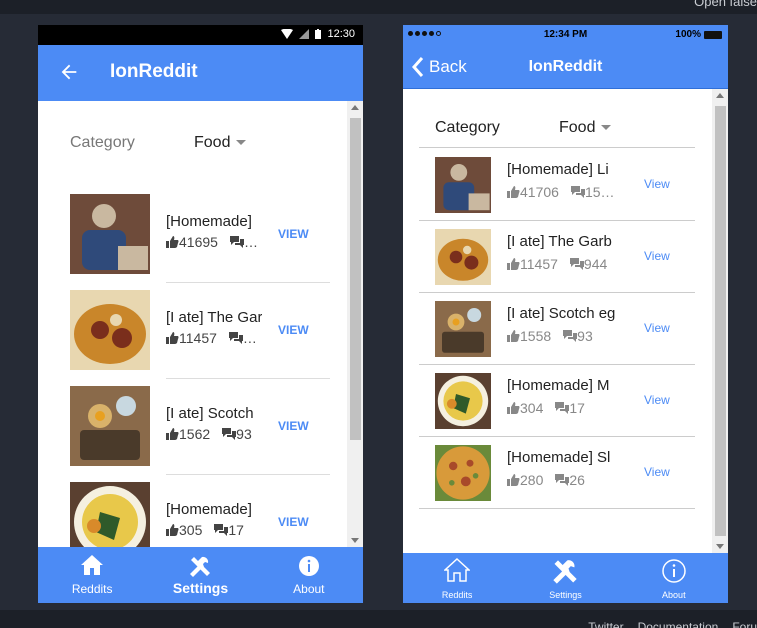 This screenshot has height=628, width=757. I want to click on list-item: [I ate] Scotch eg 1558 93 View, so click(557, 329).